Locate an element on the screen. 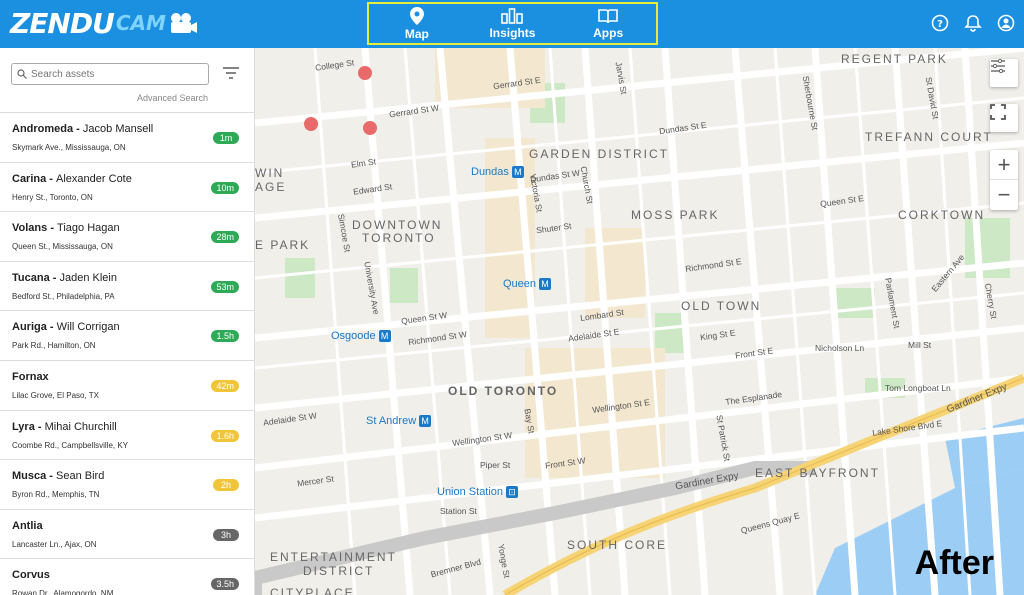 This screenshot has height=595, width=1024. station-label: Dundas M is located at coordinates (497, 172).